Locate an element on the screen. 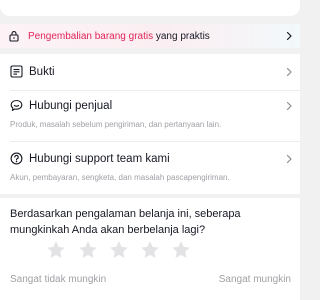 This screenshot has height=300, width=320. free-return-accent: Pengembalian barang gratis is located at coordinates (91, 36).